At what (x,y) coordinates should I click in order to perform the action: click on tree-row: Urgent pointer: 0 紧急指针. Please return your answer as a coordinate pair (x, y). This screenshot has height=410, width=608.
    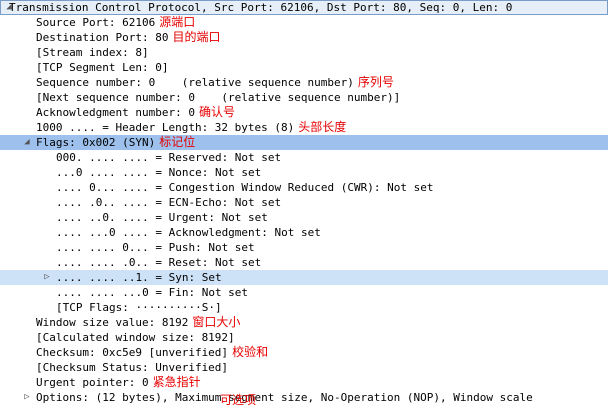
    Looking at the image, I should click on (304, 382).